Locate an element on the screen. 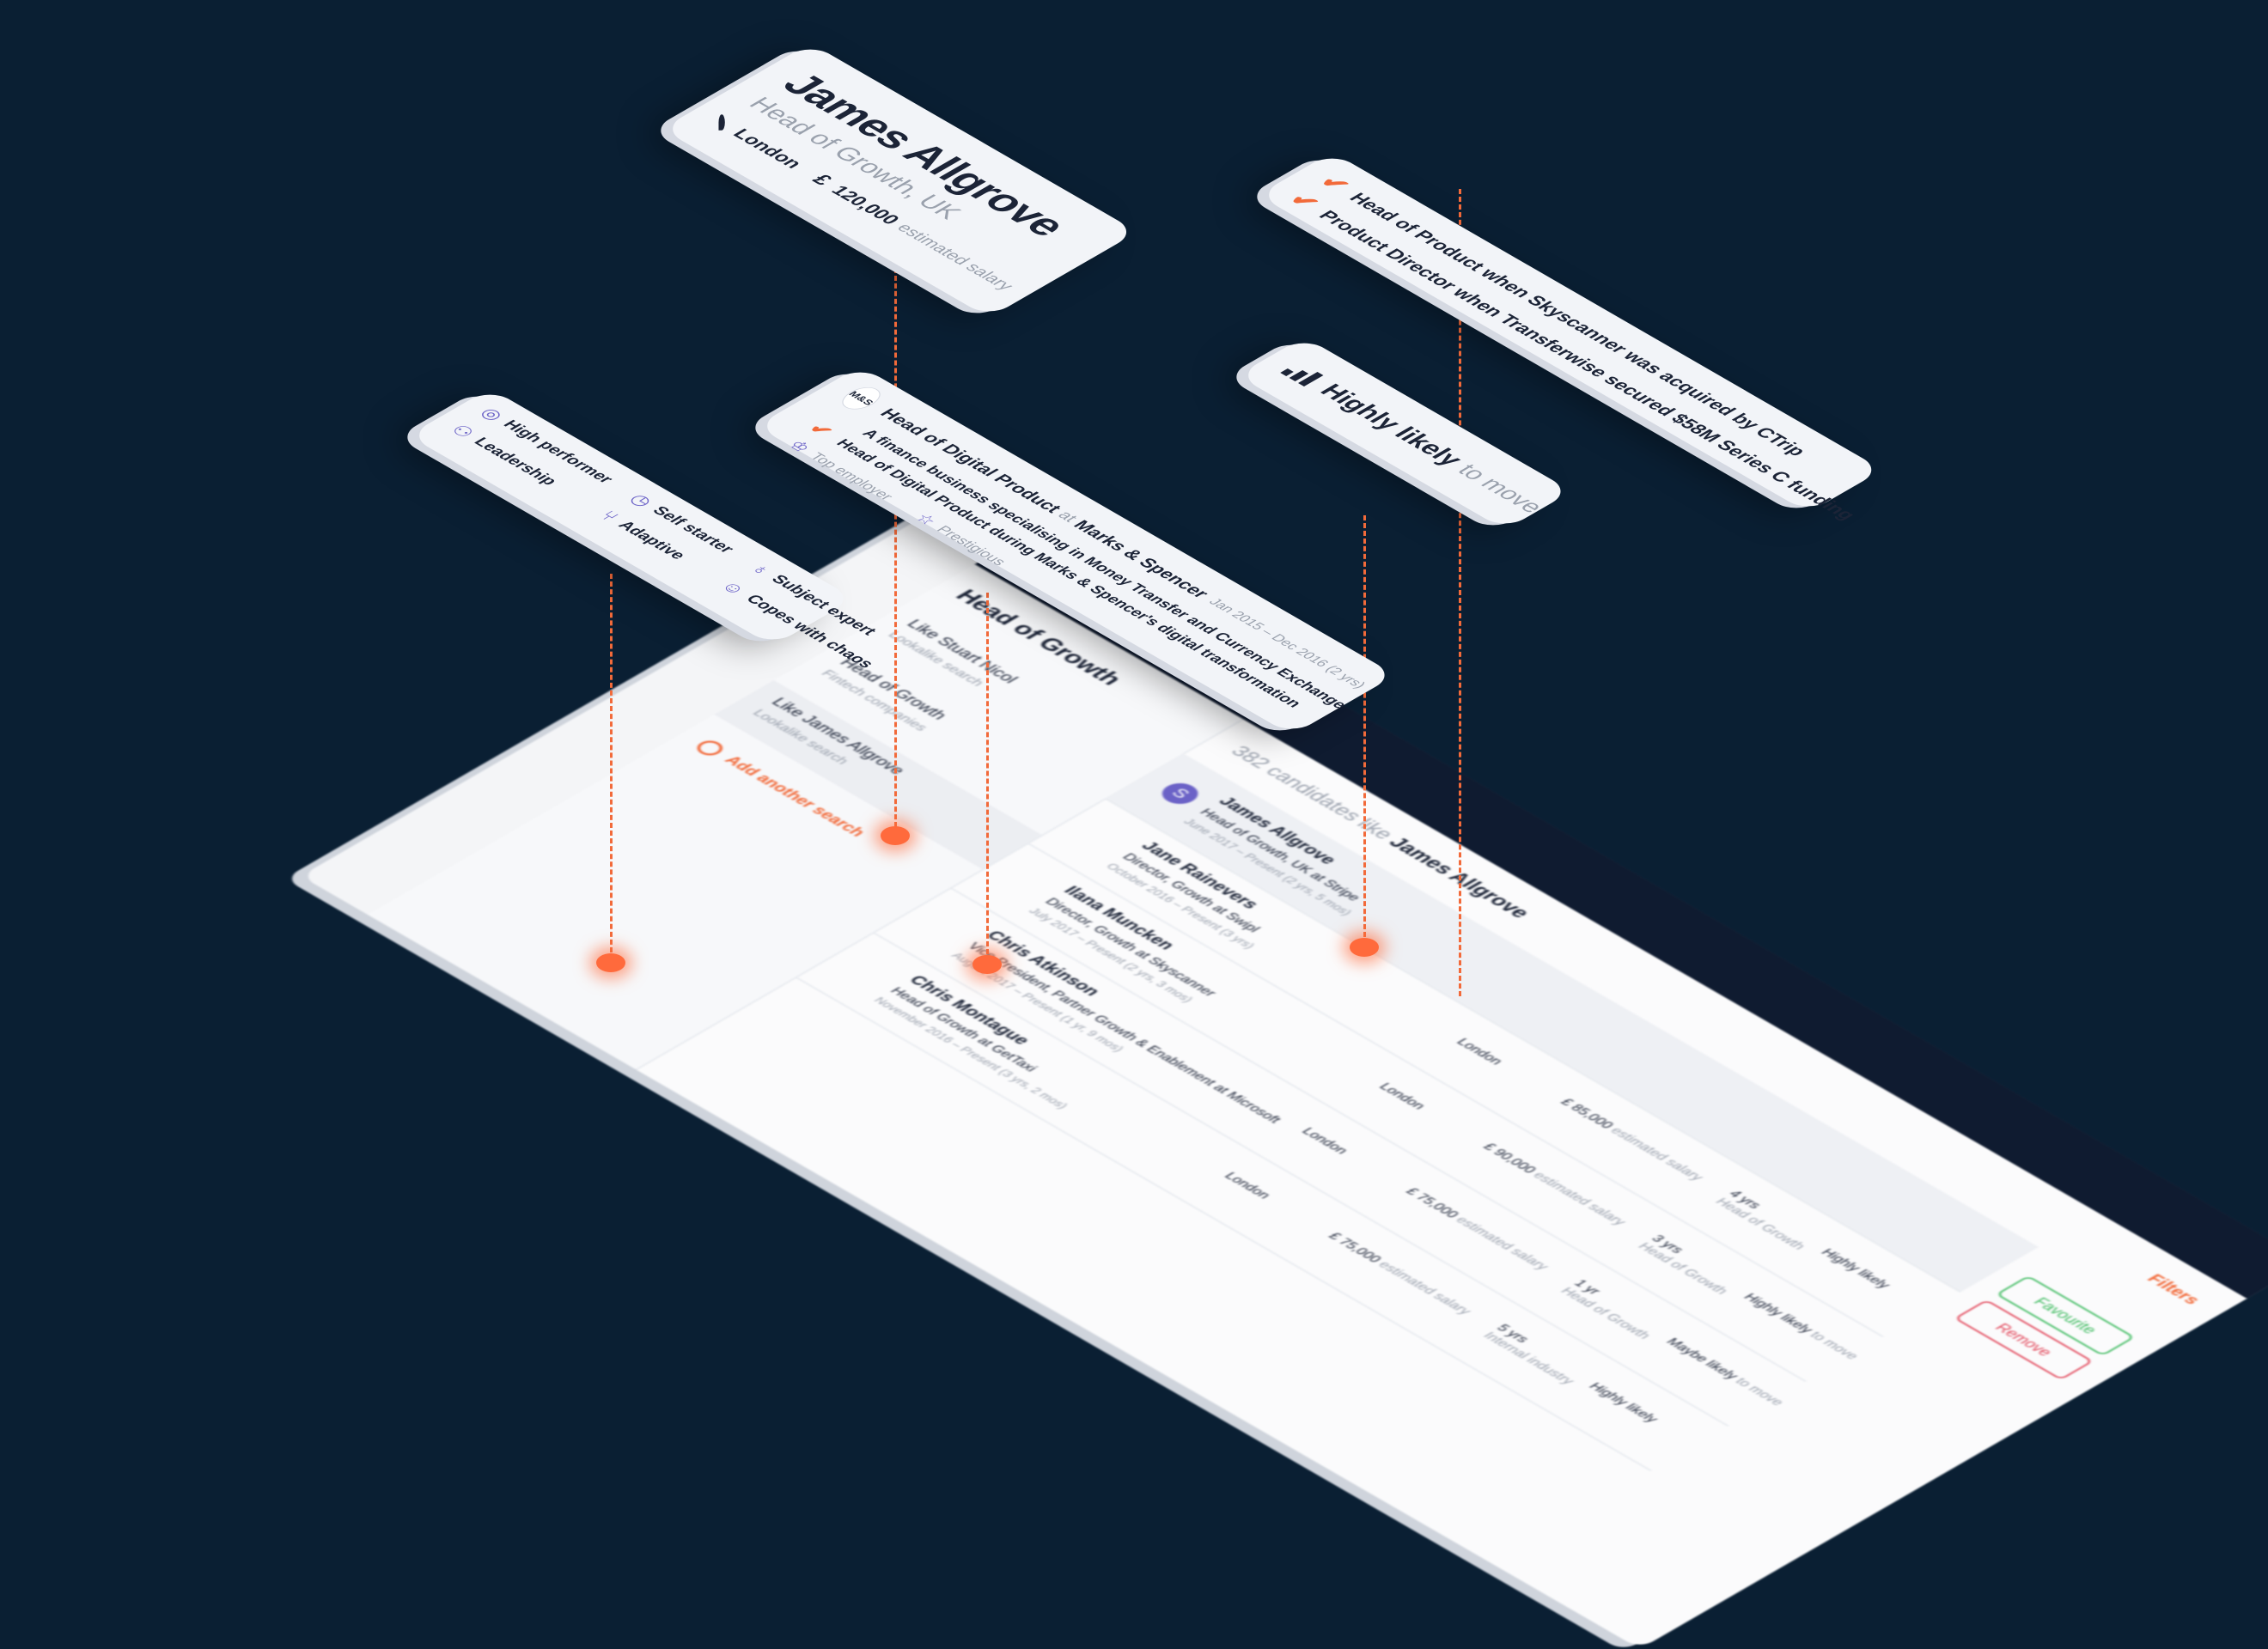  avatar: S is located at coordinates (1180, 793).